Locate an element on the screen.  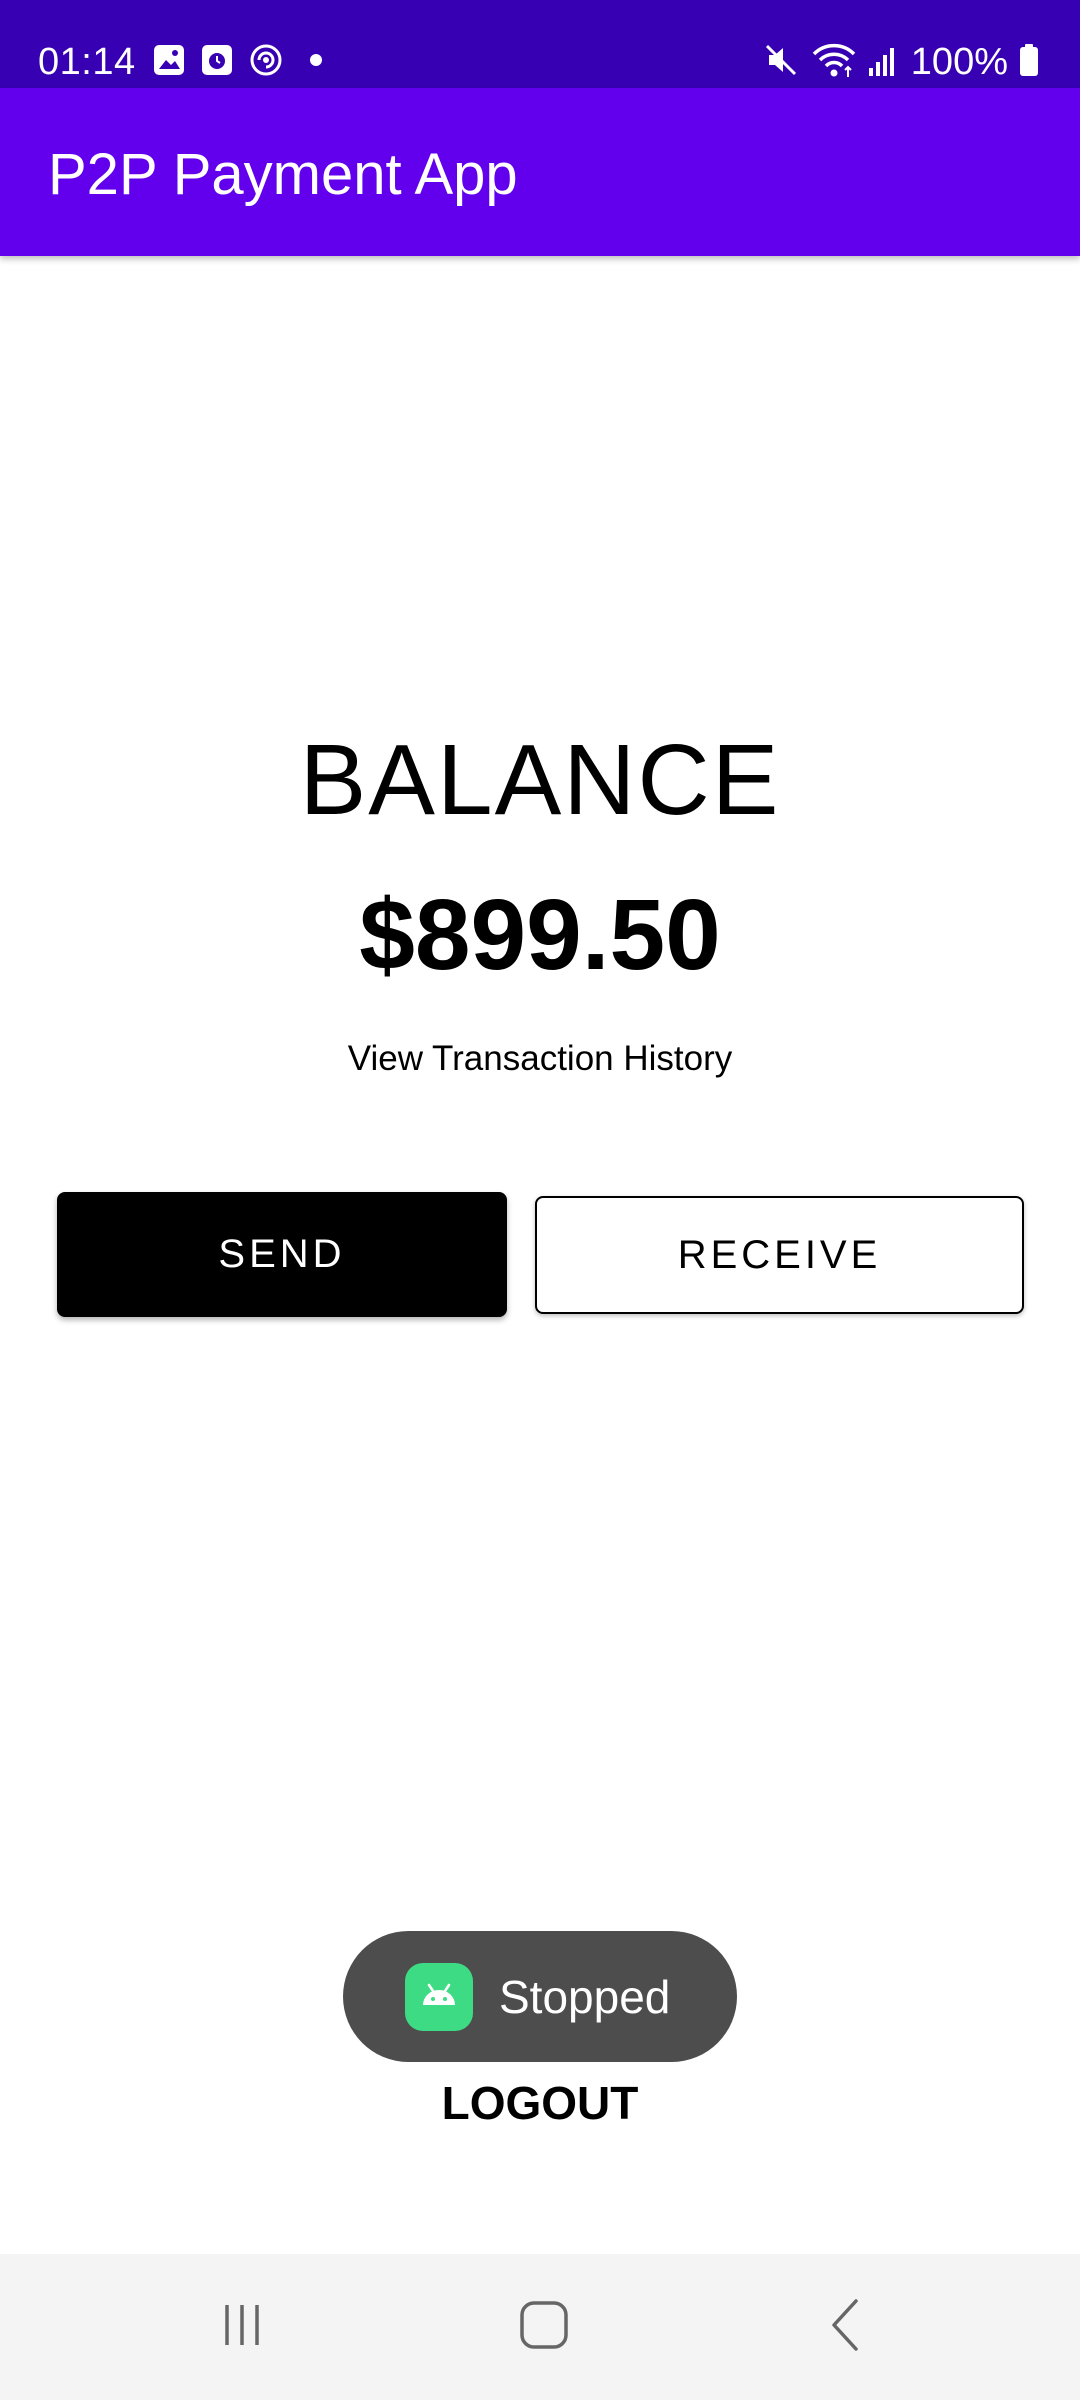
status-bar: 01:14 100% is located at coordinates (540, 44).